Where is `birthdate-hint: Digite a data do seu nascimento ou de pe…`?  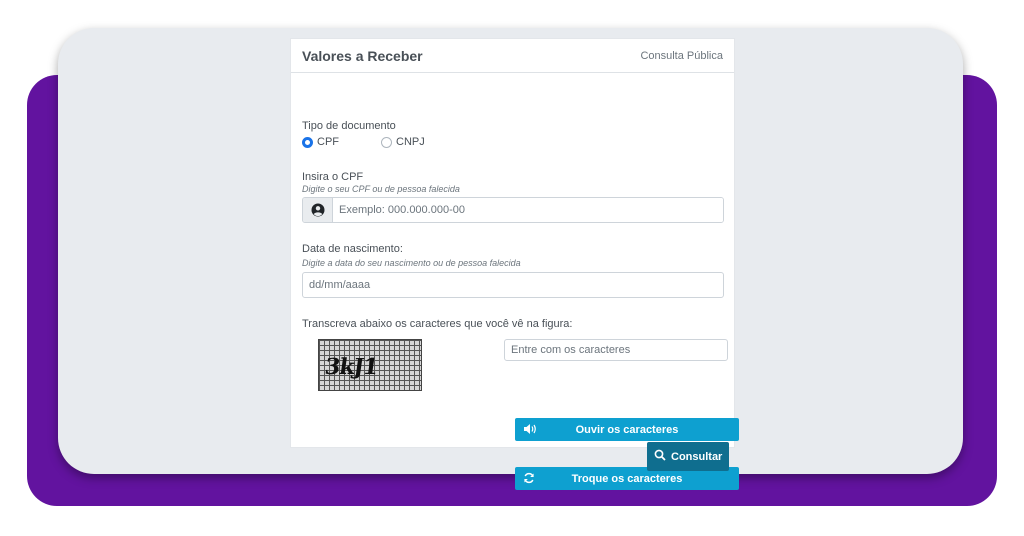
birthdate-hint: Digite a data do seu nascimento ou de pe… is located at coordinates (411, 263).